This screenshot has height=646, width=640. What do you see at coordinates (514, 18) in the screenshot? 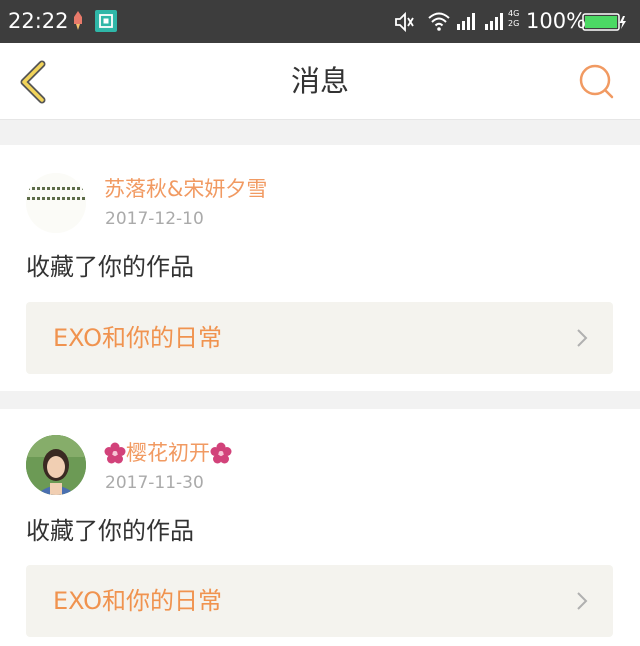
I see `network-type: 4G 2G` at bounding box center [514, 18].